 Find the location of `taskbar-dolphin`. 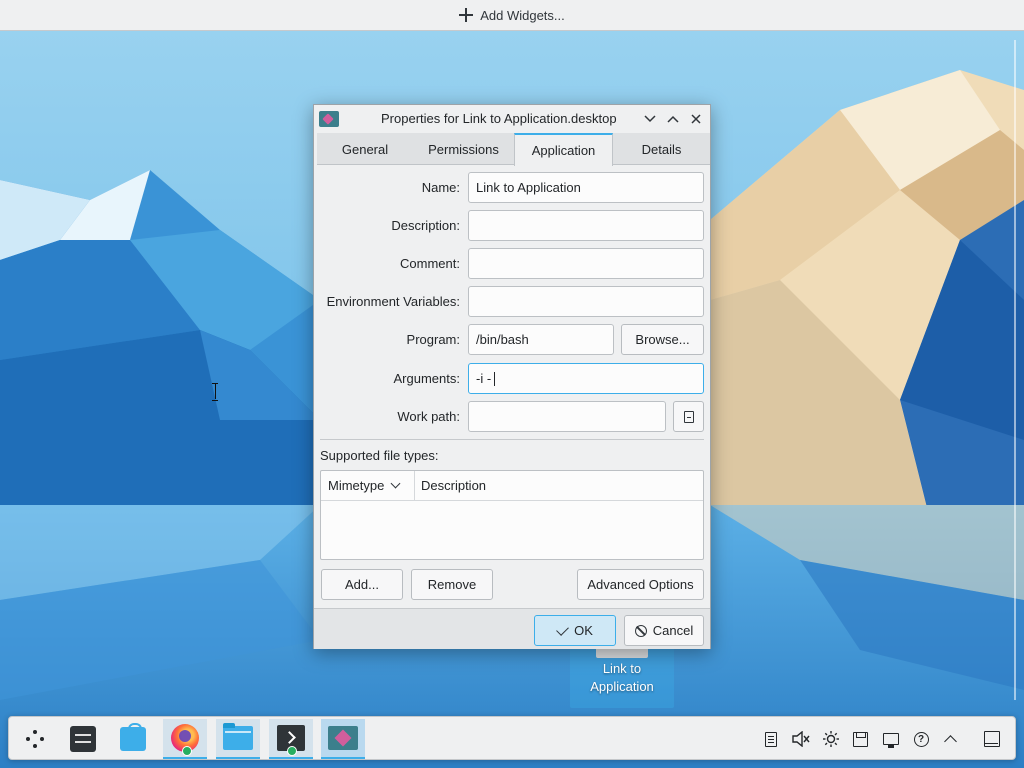

taskbar-dolphin is located at coordinates (238, 739).